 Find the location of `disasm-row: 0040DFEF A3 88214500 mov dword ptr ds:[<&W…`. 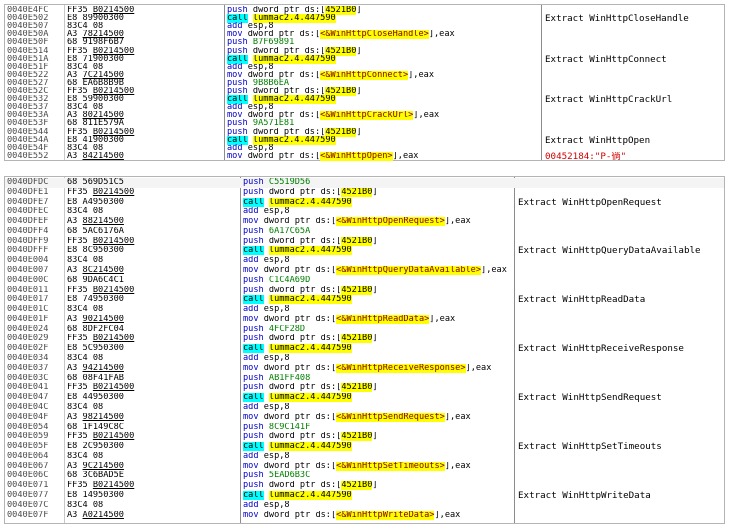

disasm-row: 0040DFEF A3 88214500 mov dword ptr ds:[<&W… is located at coordinates (364, 222).